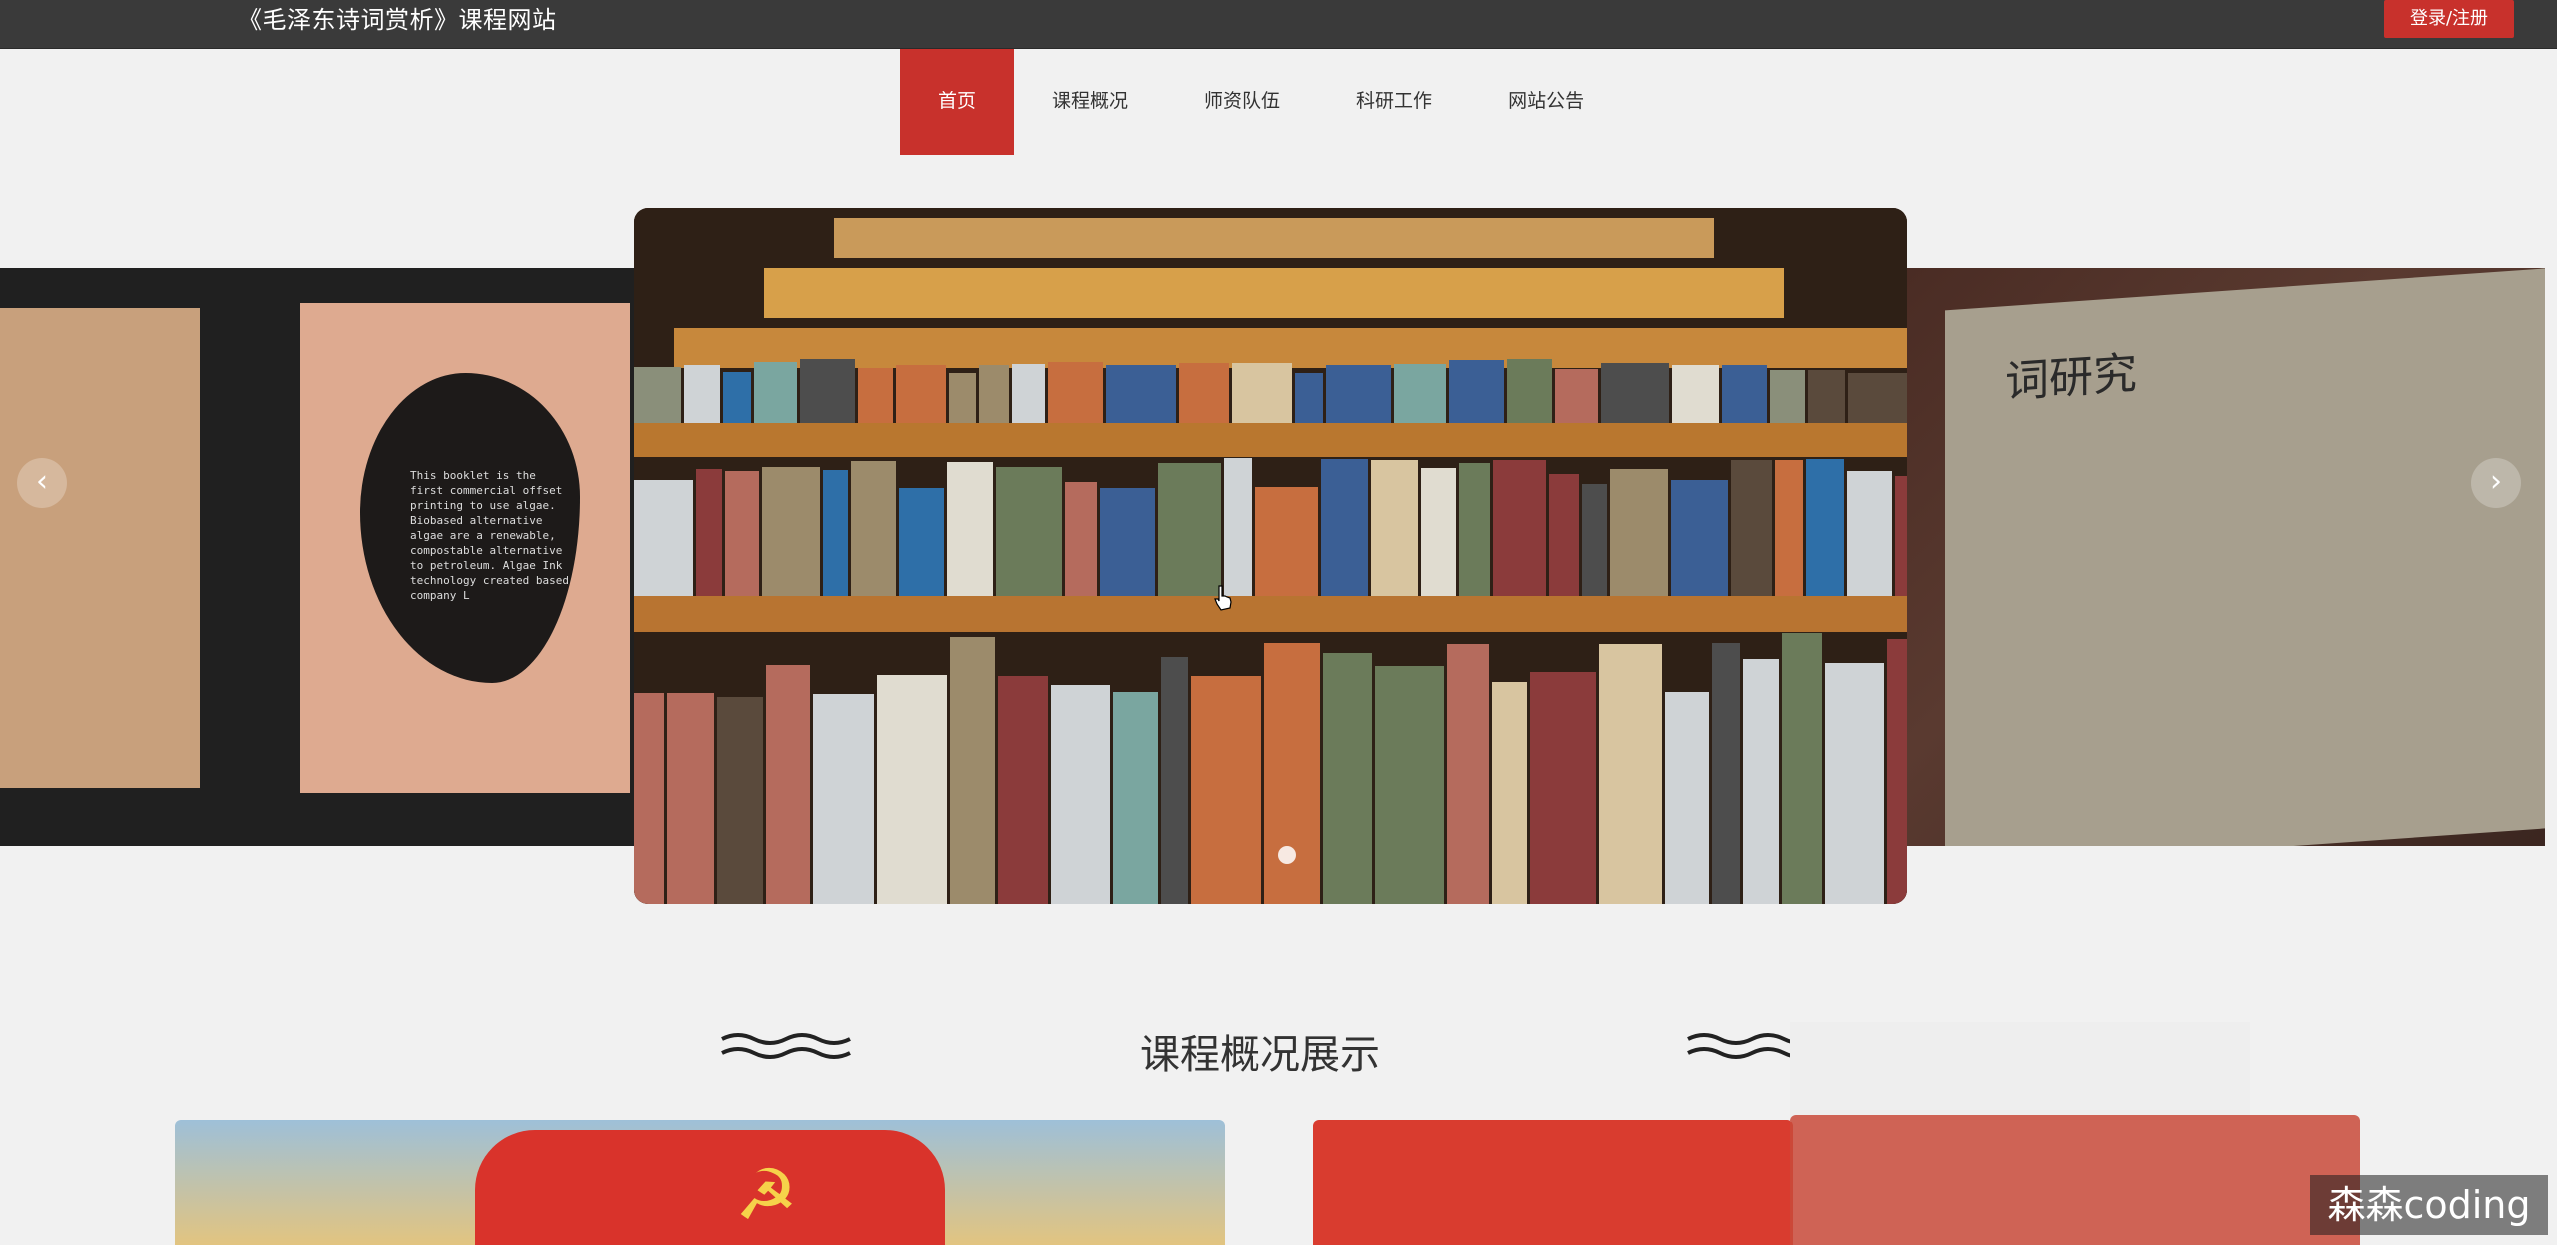 The width and height of the screenshot is (2557, 1245). Describe the element at coordinates (1223, 598) in the screenshot. I see `hand-cursor-icon` at that location.